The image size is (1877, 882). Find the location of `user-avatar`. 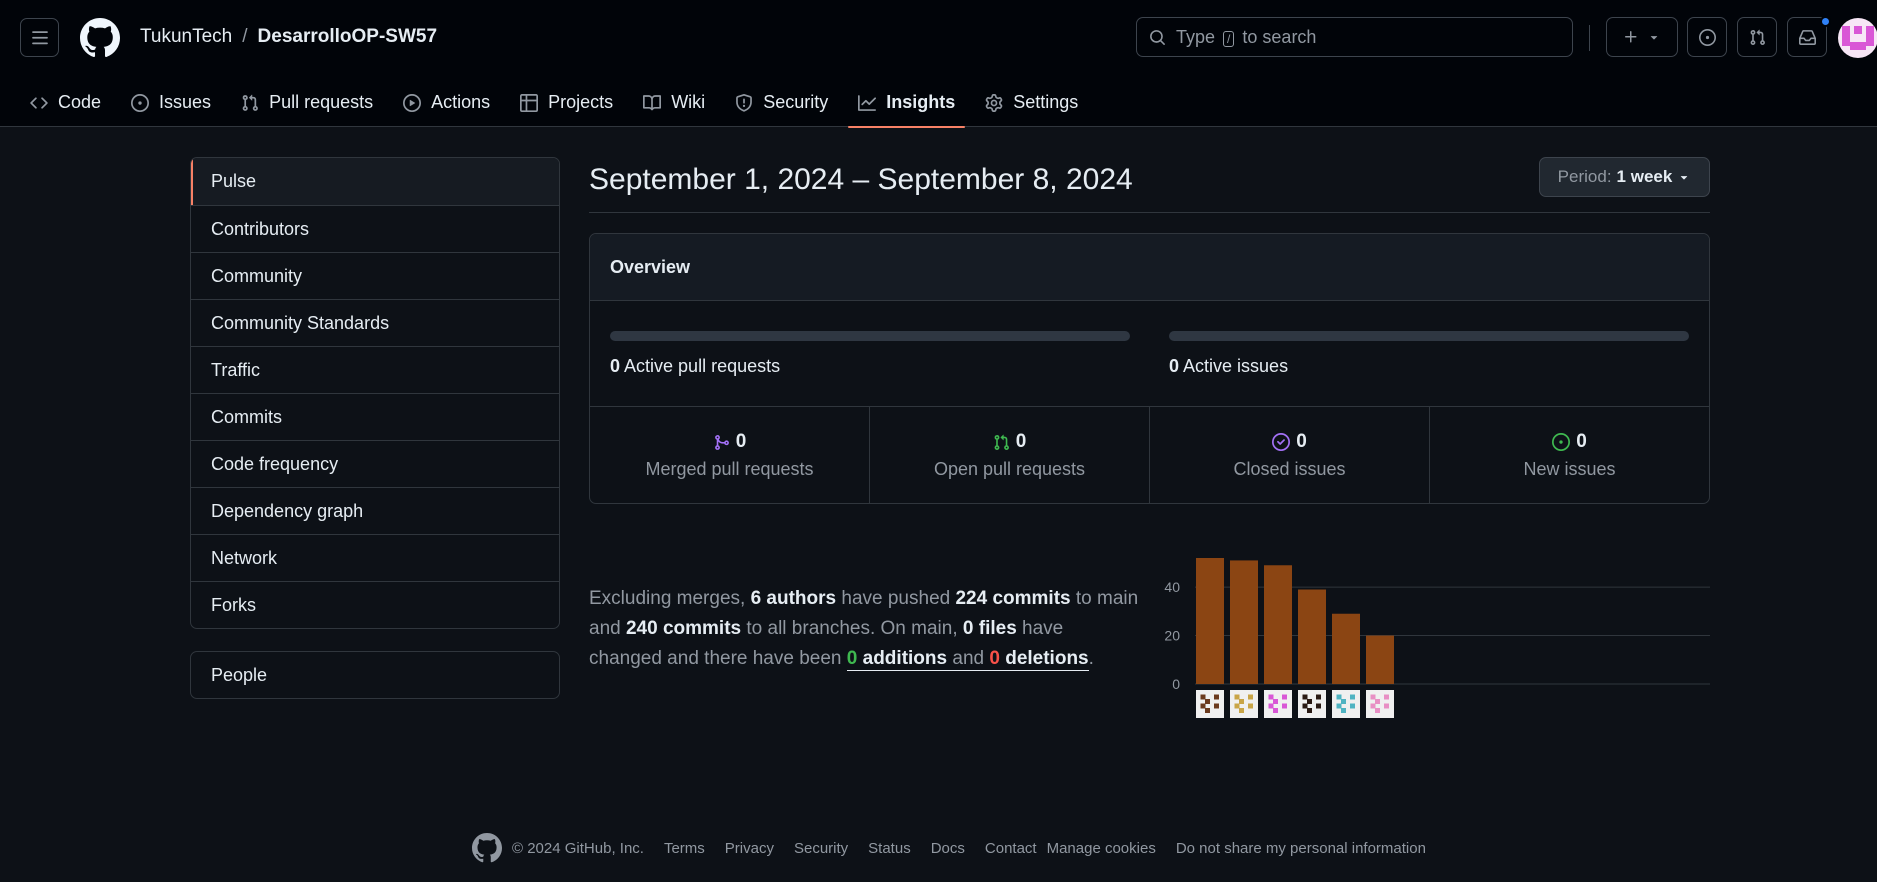

user-avatar is located at coordinates (1857, 38).